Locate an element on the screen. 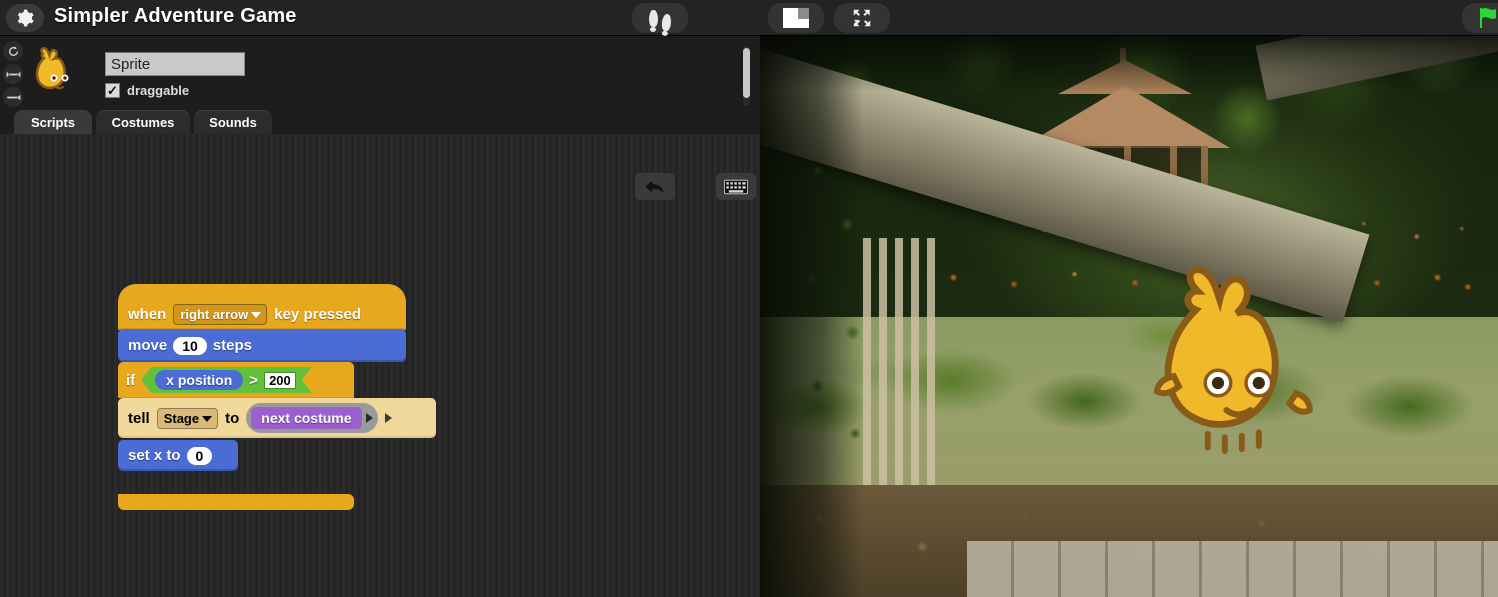  block-tell-to: tell Stage to next costume is located at coordinates (277, 418).